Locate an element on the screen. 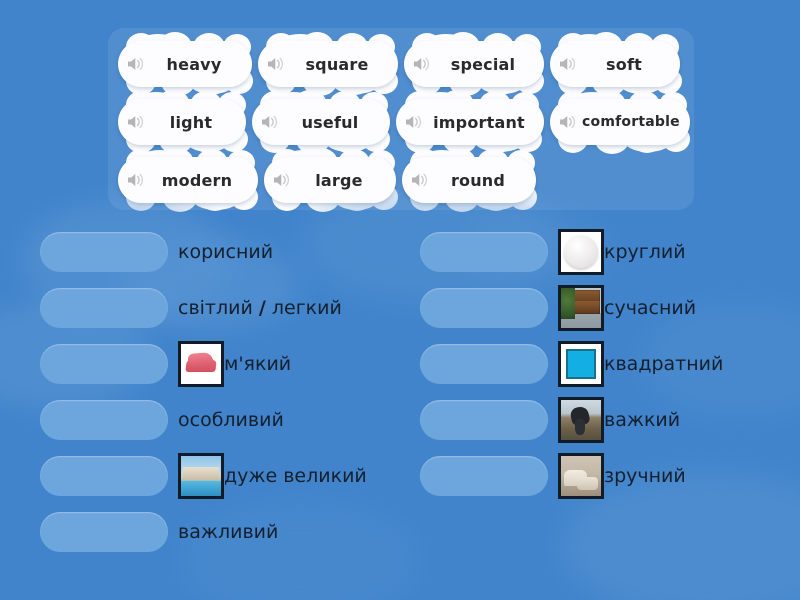  answer-body: світлий / легкий is located at coordinates (260, 307).